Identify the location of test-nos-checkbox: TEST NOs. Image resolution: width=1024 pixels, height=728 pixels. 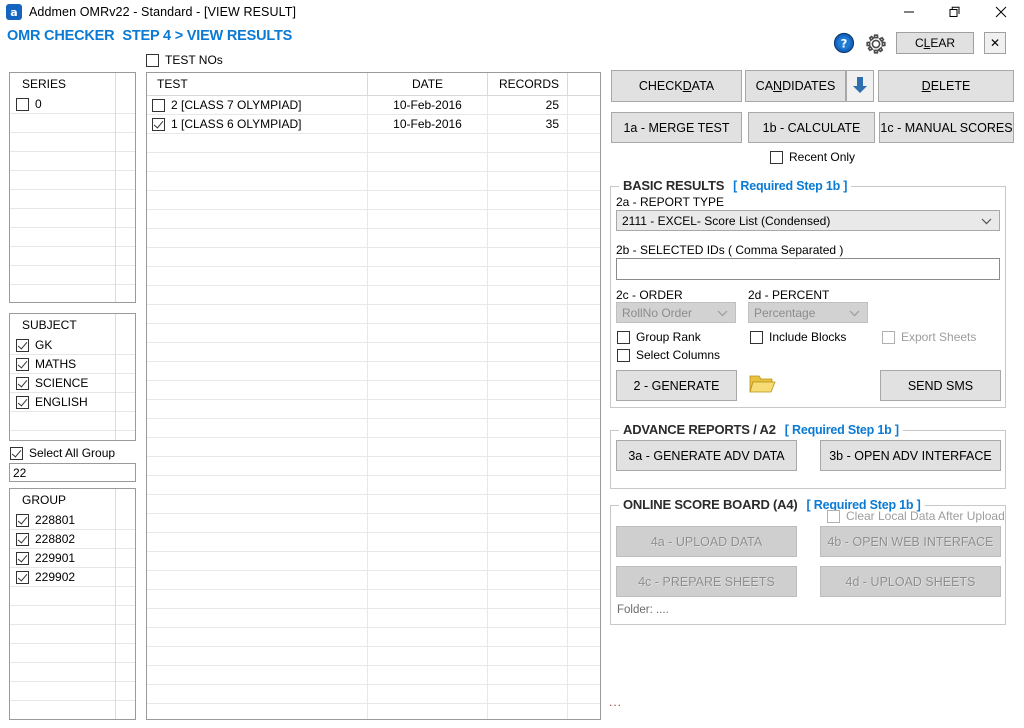
(184, 60).